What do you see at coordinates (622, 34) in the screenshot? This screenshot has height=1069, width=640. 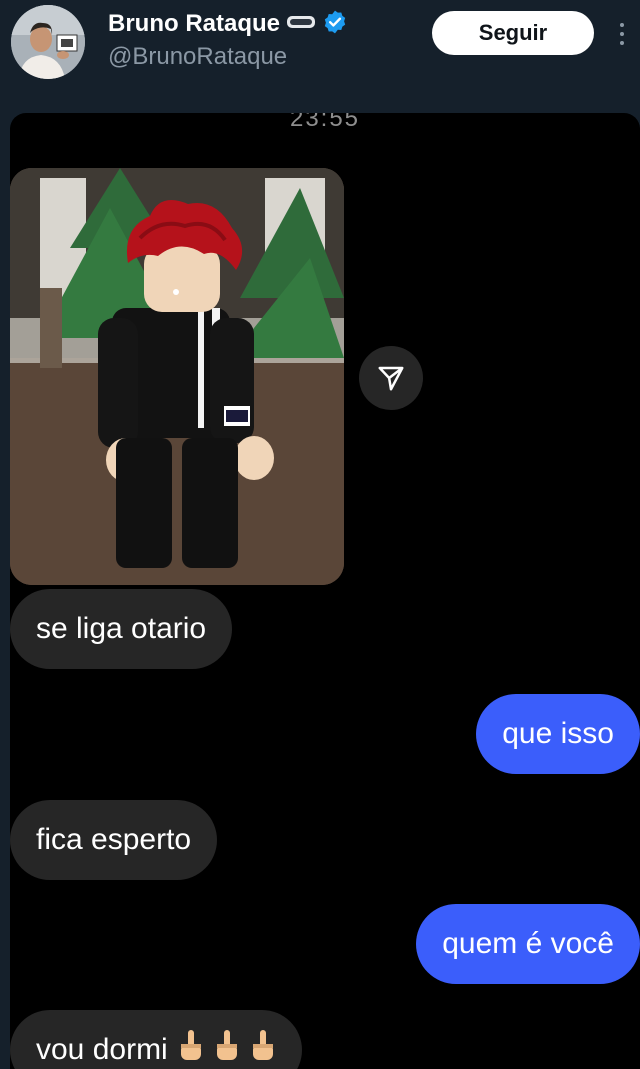 I see `more-options-icon` at bounding box center [622, 34].